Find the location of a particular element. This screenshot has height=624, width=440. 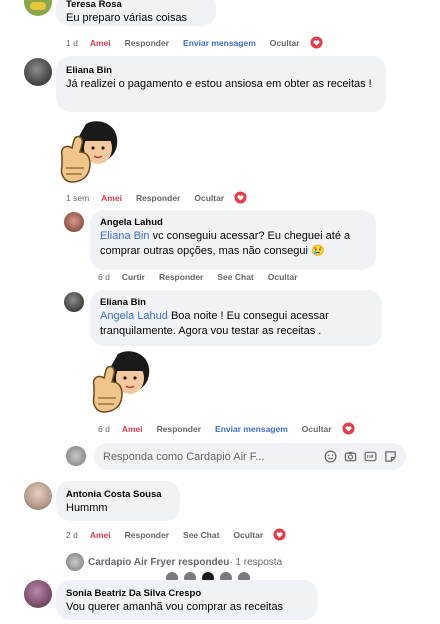

comment-bubble: Teresa Rosa Eu preparo várias coisas is located at coordinates (136, 13).